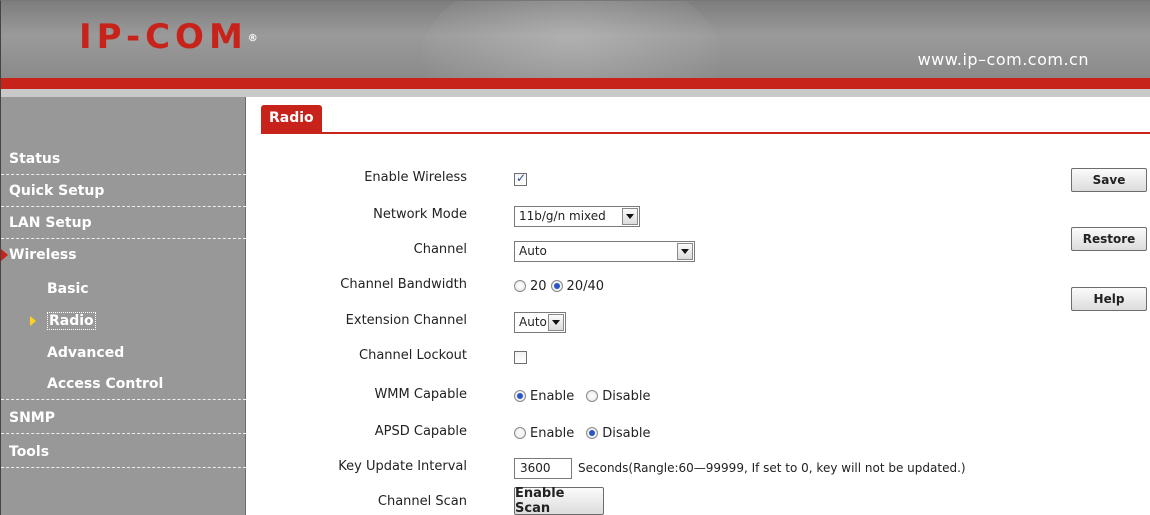 The image size is (1150, 515). Describe the element at coordinates (520, 357) in the screenshot. I see `channel-lockout-checkbox` at that location.